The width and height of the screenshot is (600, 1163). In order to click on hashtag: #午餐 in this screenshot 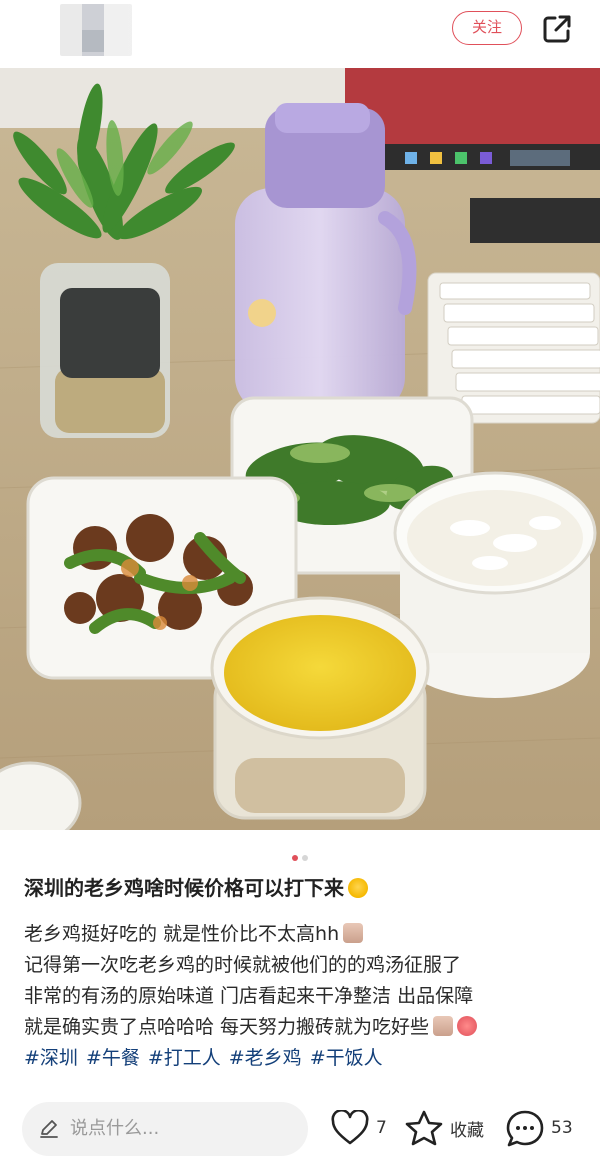, I will do `click(113, 1058)`.